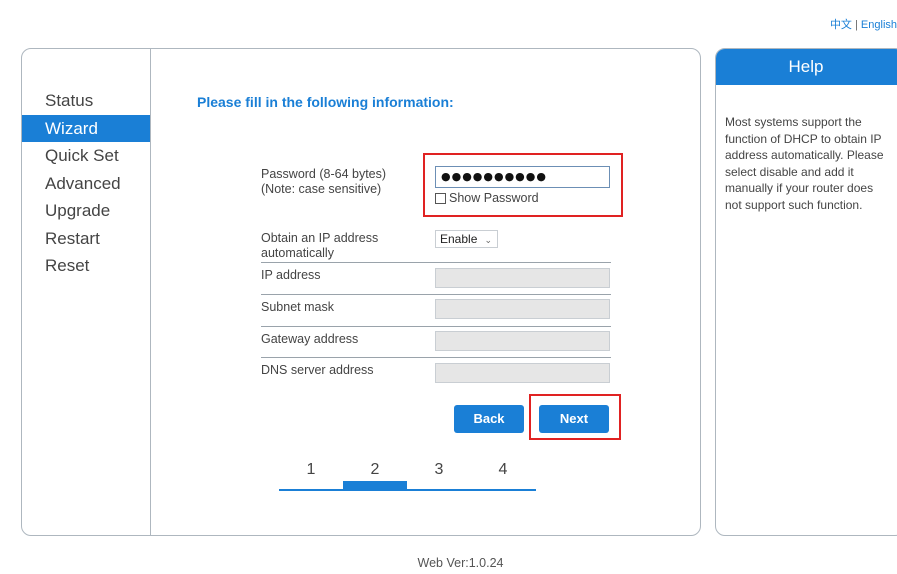 Image resolution: width=897 pixels, height=574 pixels. What do you see at coordinates (407, 476) in the screenshot?
I see `step-indicator: 1 2 3 4` at bounding box center [407, 476].